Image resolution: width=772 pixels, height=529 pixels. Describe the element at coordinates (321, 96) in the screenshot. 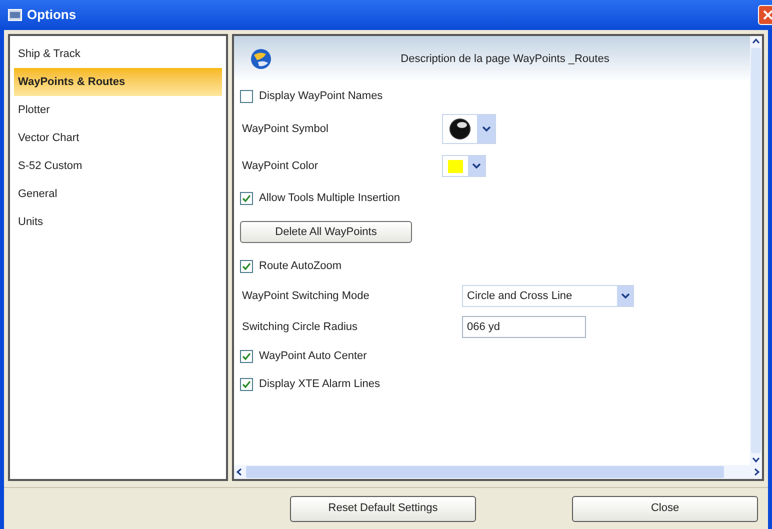

I see `checkbox-label: Display WayPoint Names` at that location.